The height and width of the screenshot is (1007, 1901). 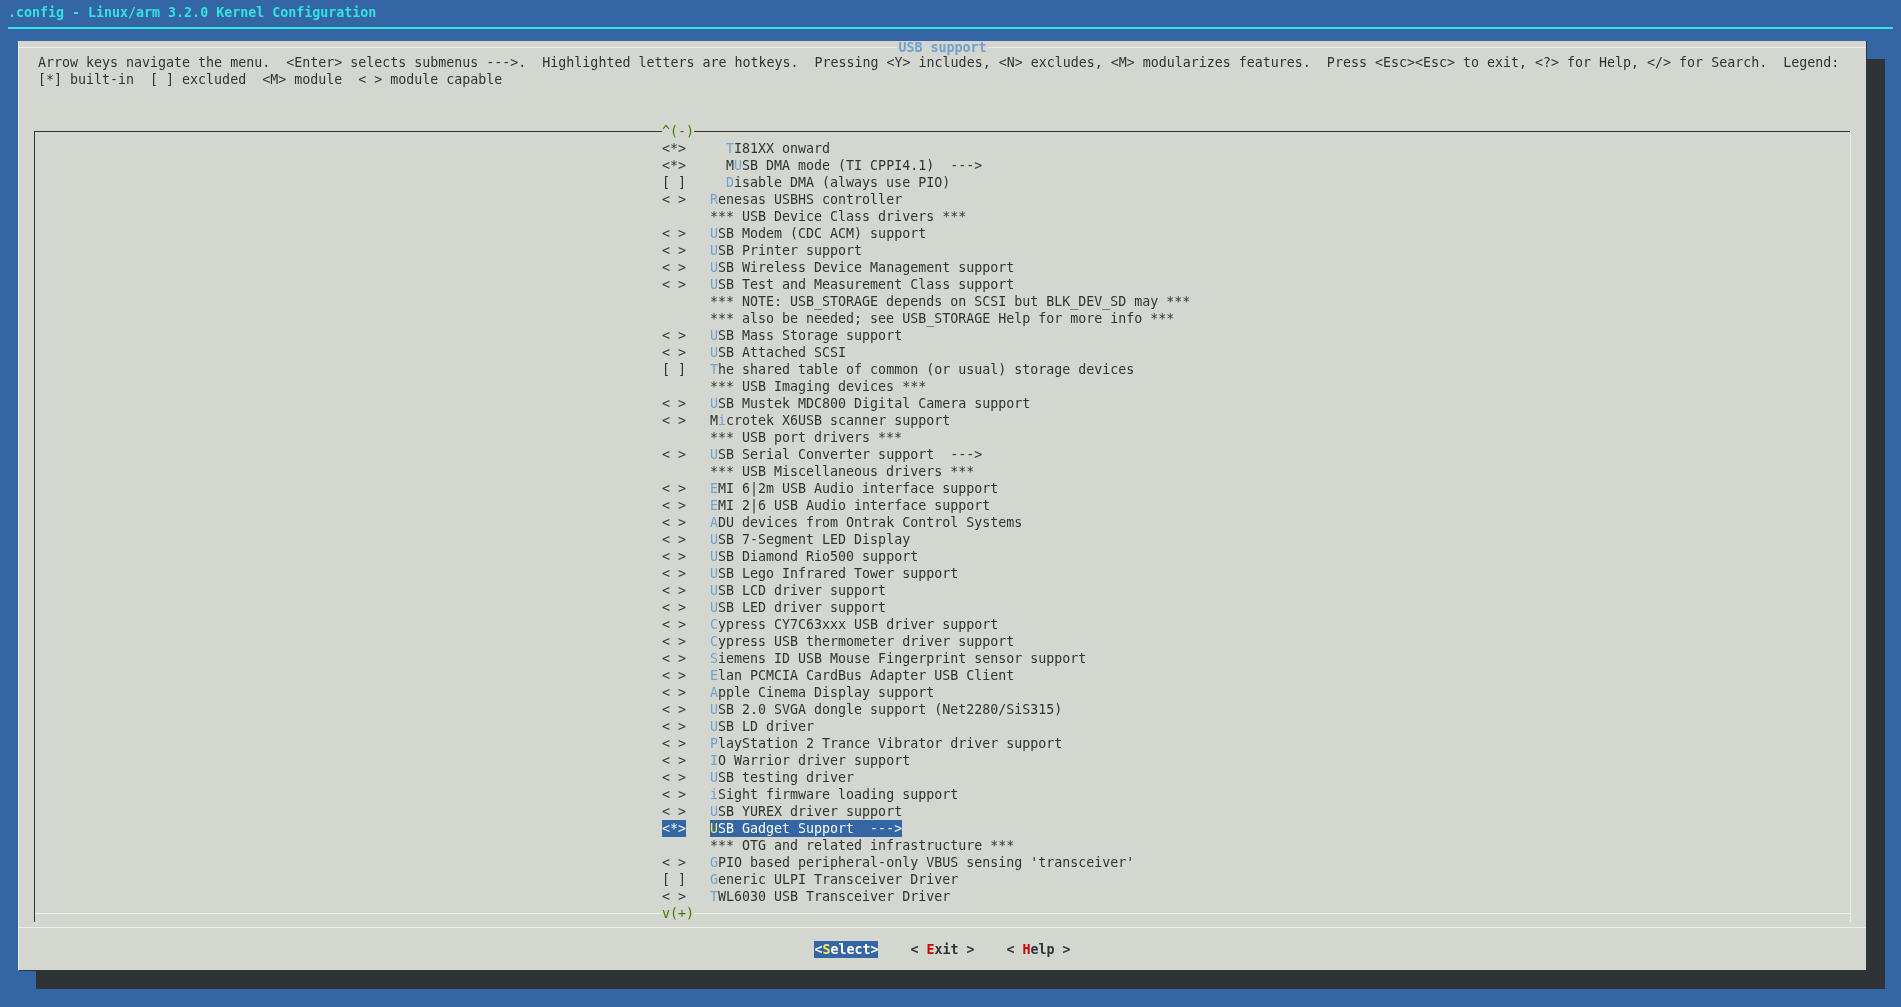 I want to click on section-comment: *** USB Miscellaneous drivers ***, so click(x=842, y=471).